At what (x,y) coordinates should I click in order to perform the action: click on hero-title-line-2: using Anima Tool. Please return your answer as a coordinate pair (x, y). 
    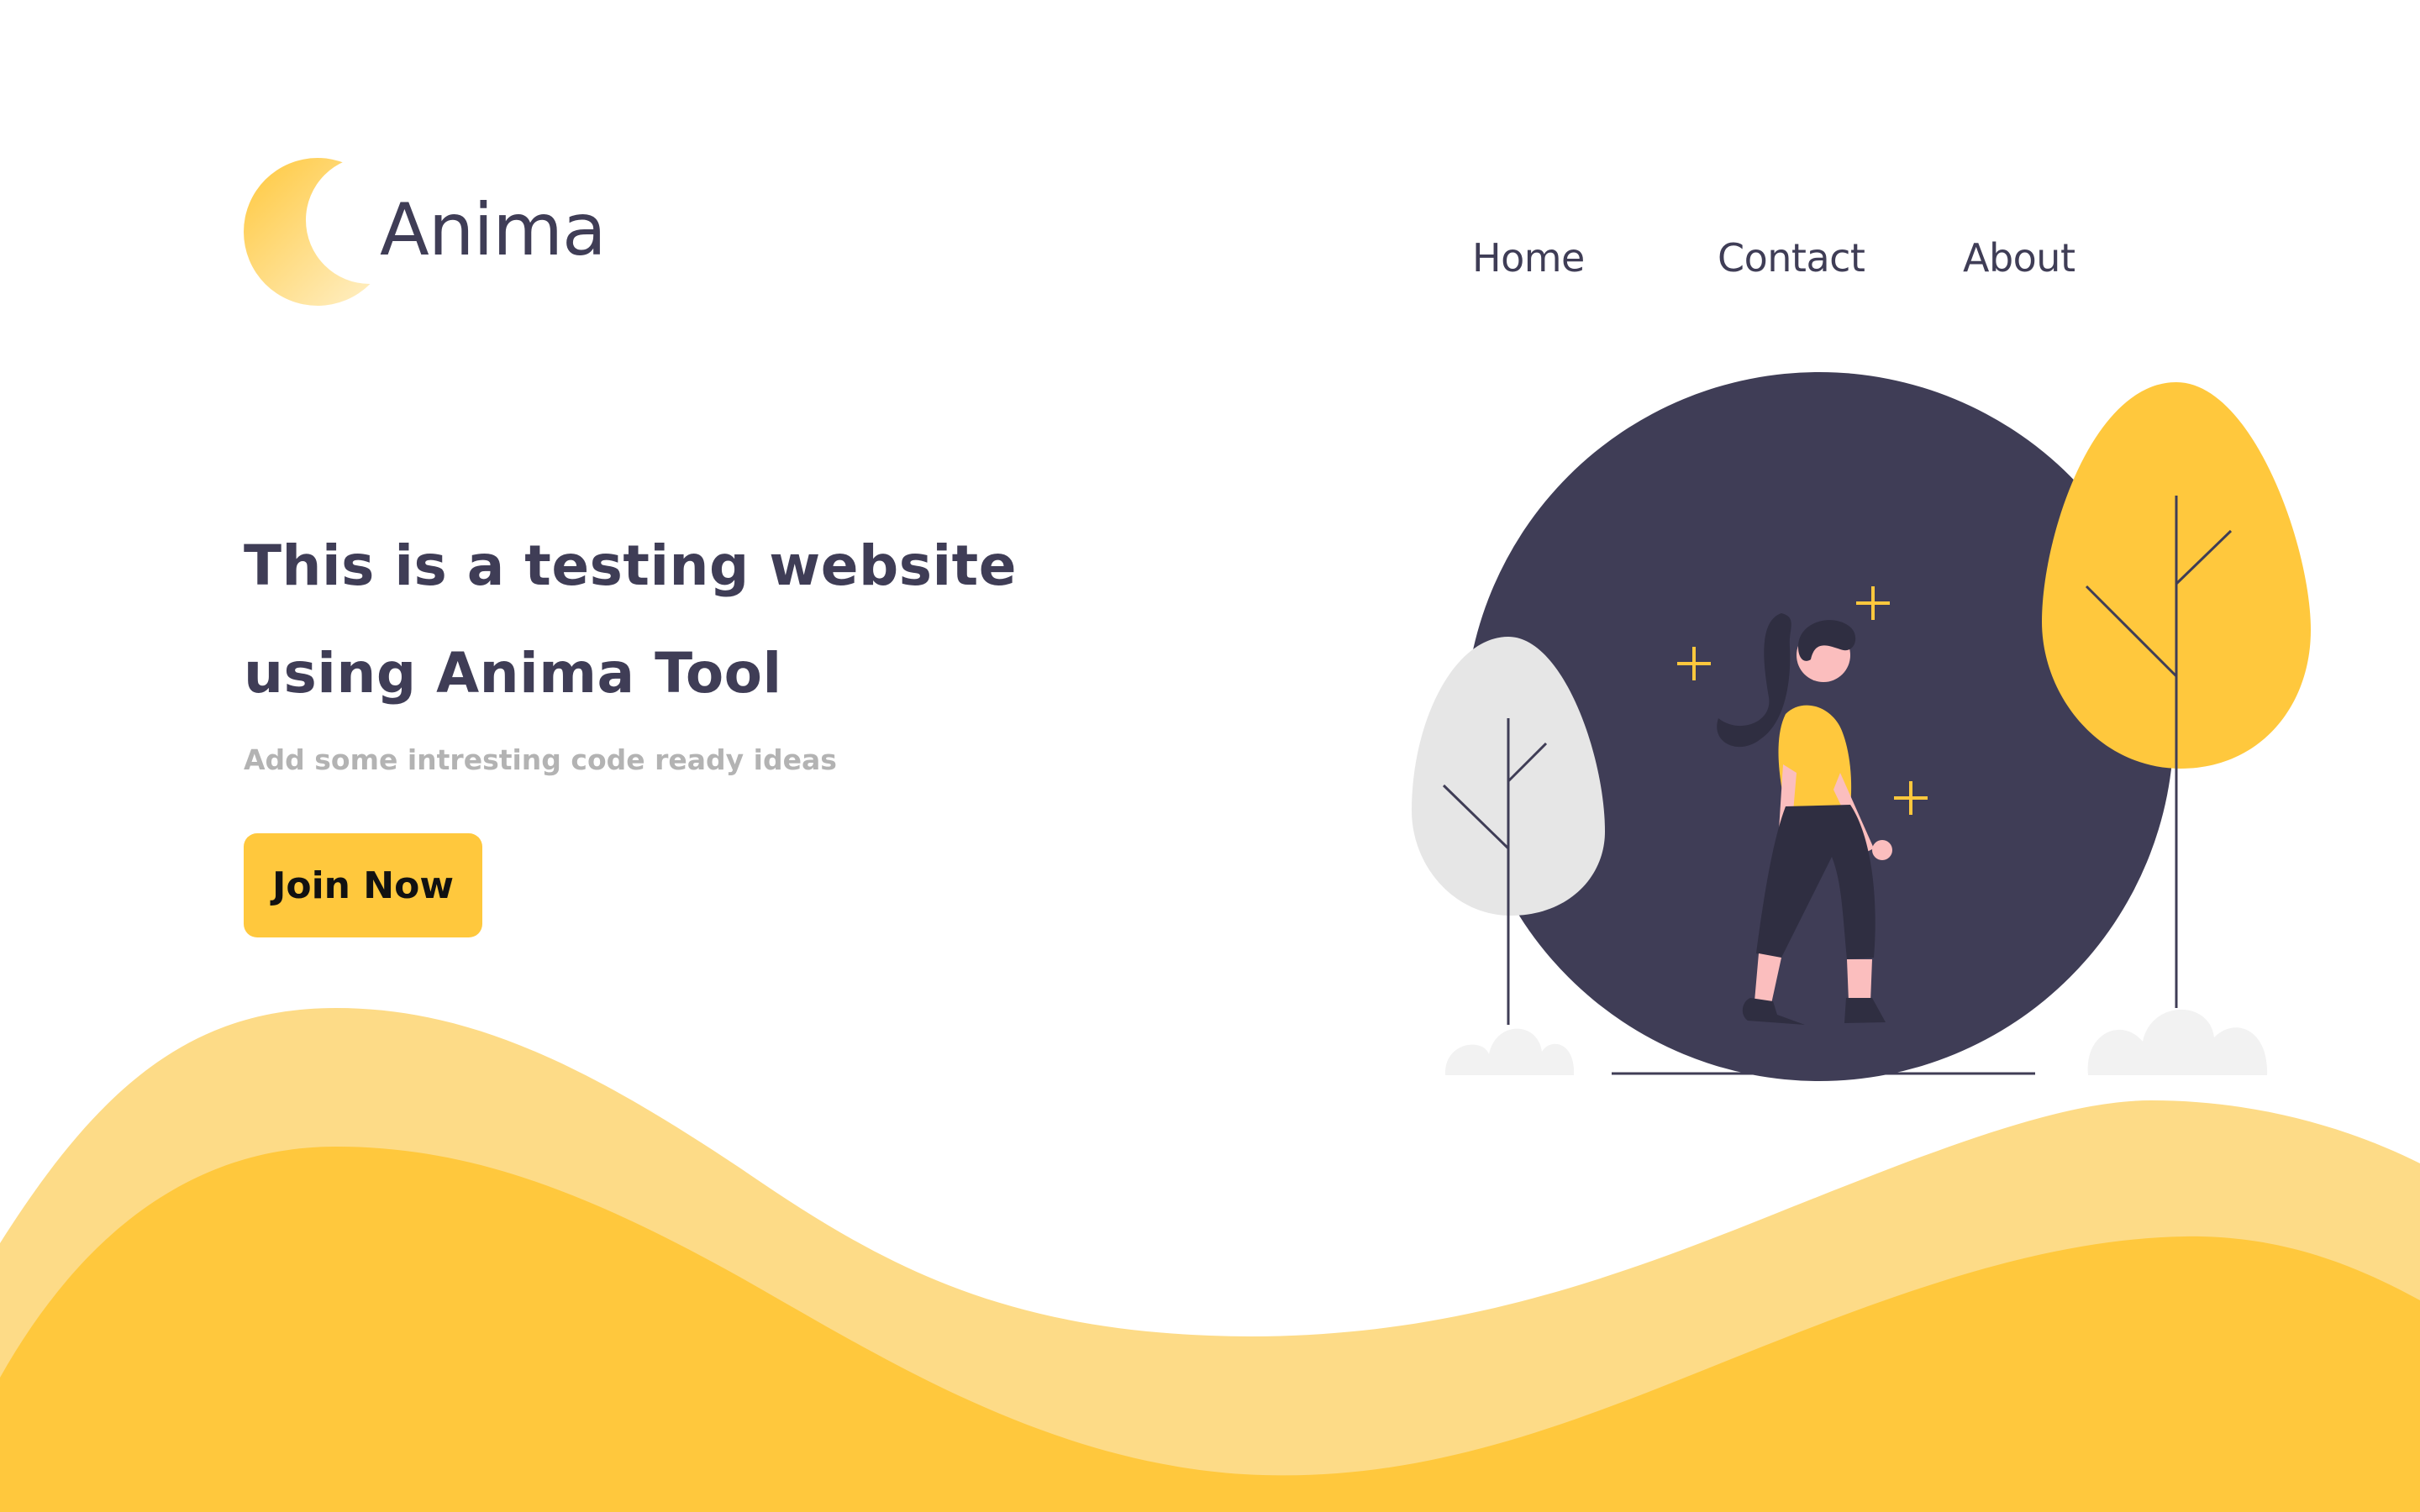
    Looking at the image, I should click on (513, 673).